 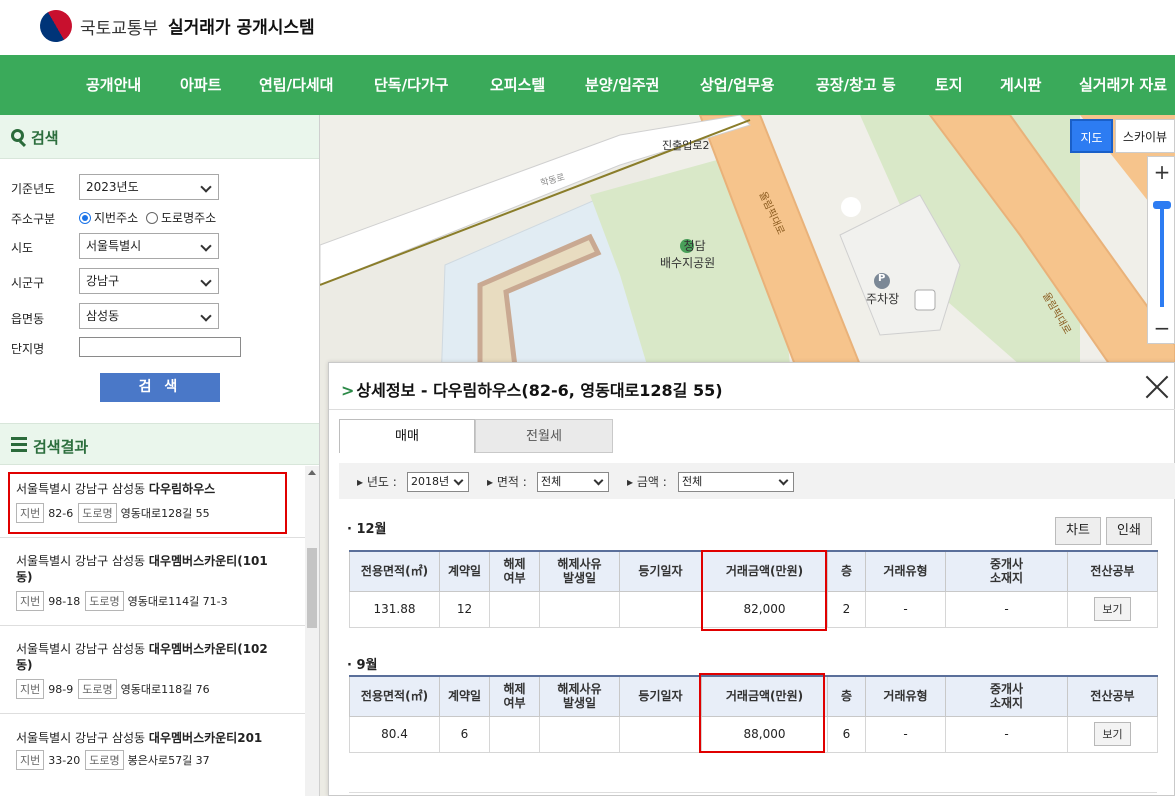 What do you see at coordinates (104, 601) in the screenshot?
I see `road-tag: 도로명` at bounding box center [104, 601].